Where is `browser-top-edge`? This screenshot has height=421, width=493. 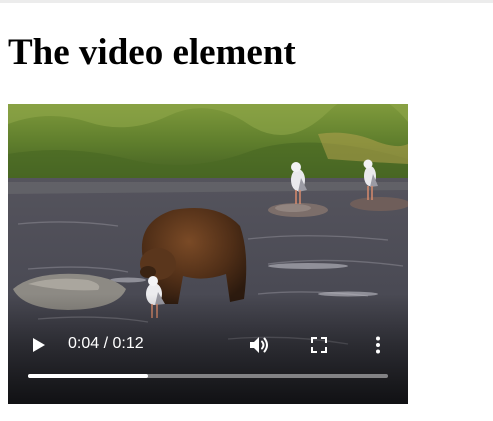
browser-top-edge is located at coordinates (246, 1).